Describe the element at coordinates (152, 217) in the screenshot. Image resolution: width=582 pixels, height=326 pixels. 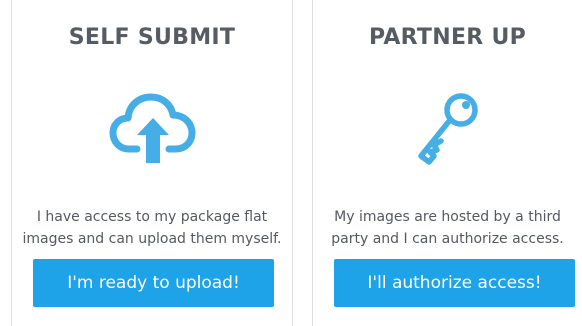
I see `card-description-line: I have access to my package flat` at that location.